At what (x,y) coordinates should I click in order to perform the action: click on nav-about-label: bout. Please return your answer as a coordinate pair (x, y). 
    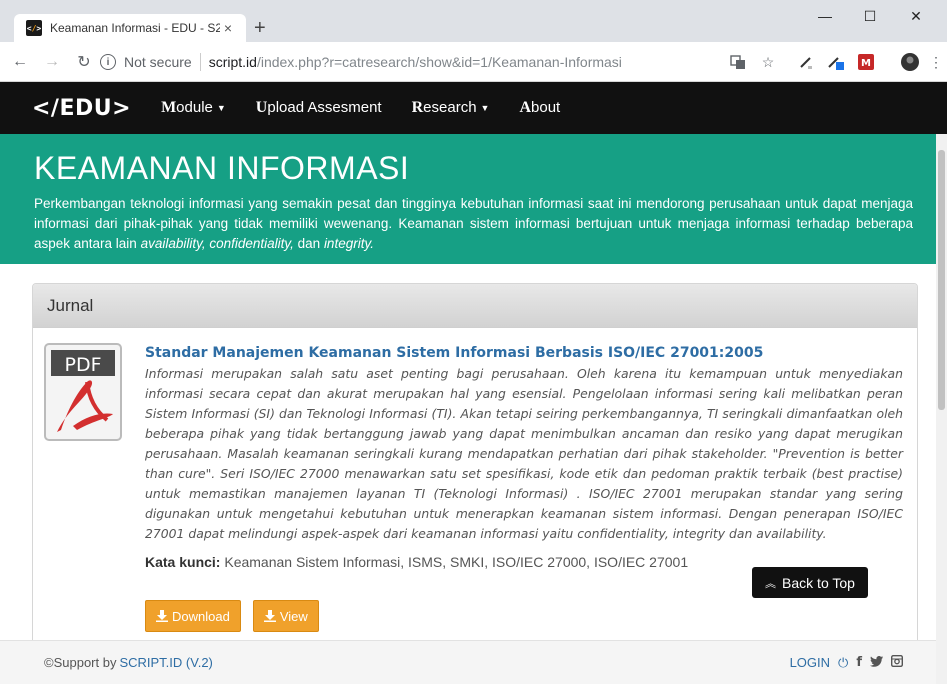
    Looking at the image, I should click on (546, 107).